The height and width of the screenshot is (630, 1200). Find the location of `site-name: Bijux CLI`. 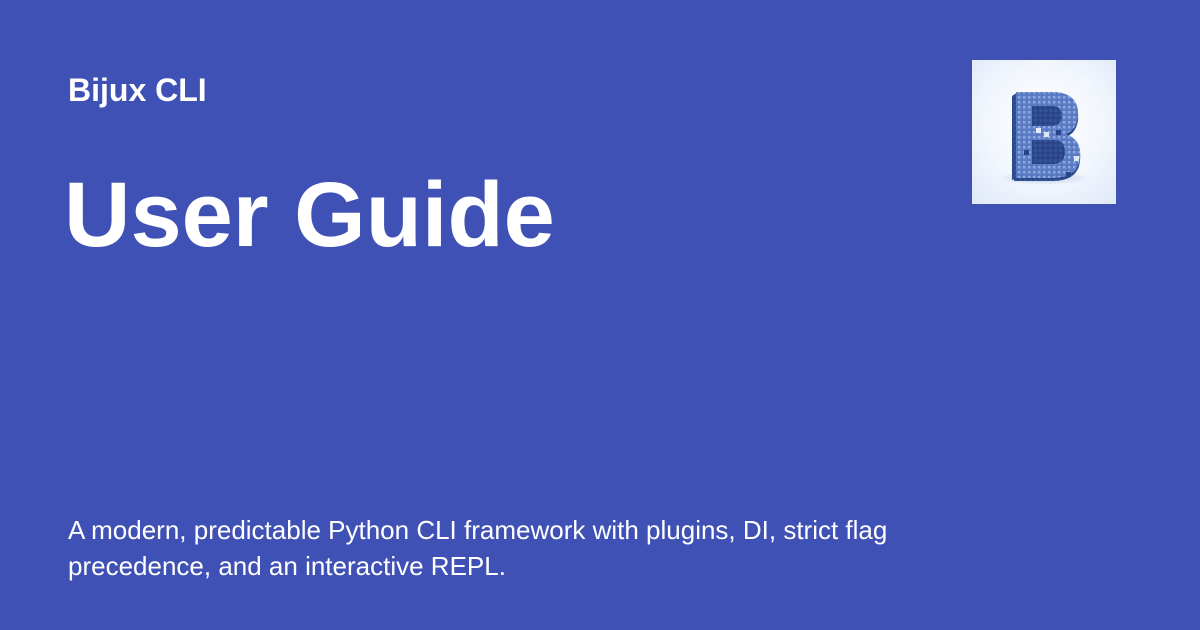

site-name: Bijux CLI is located at coordinates (137, 90).